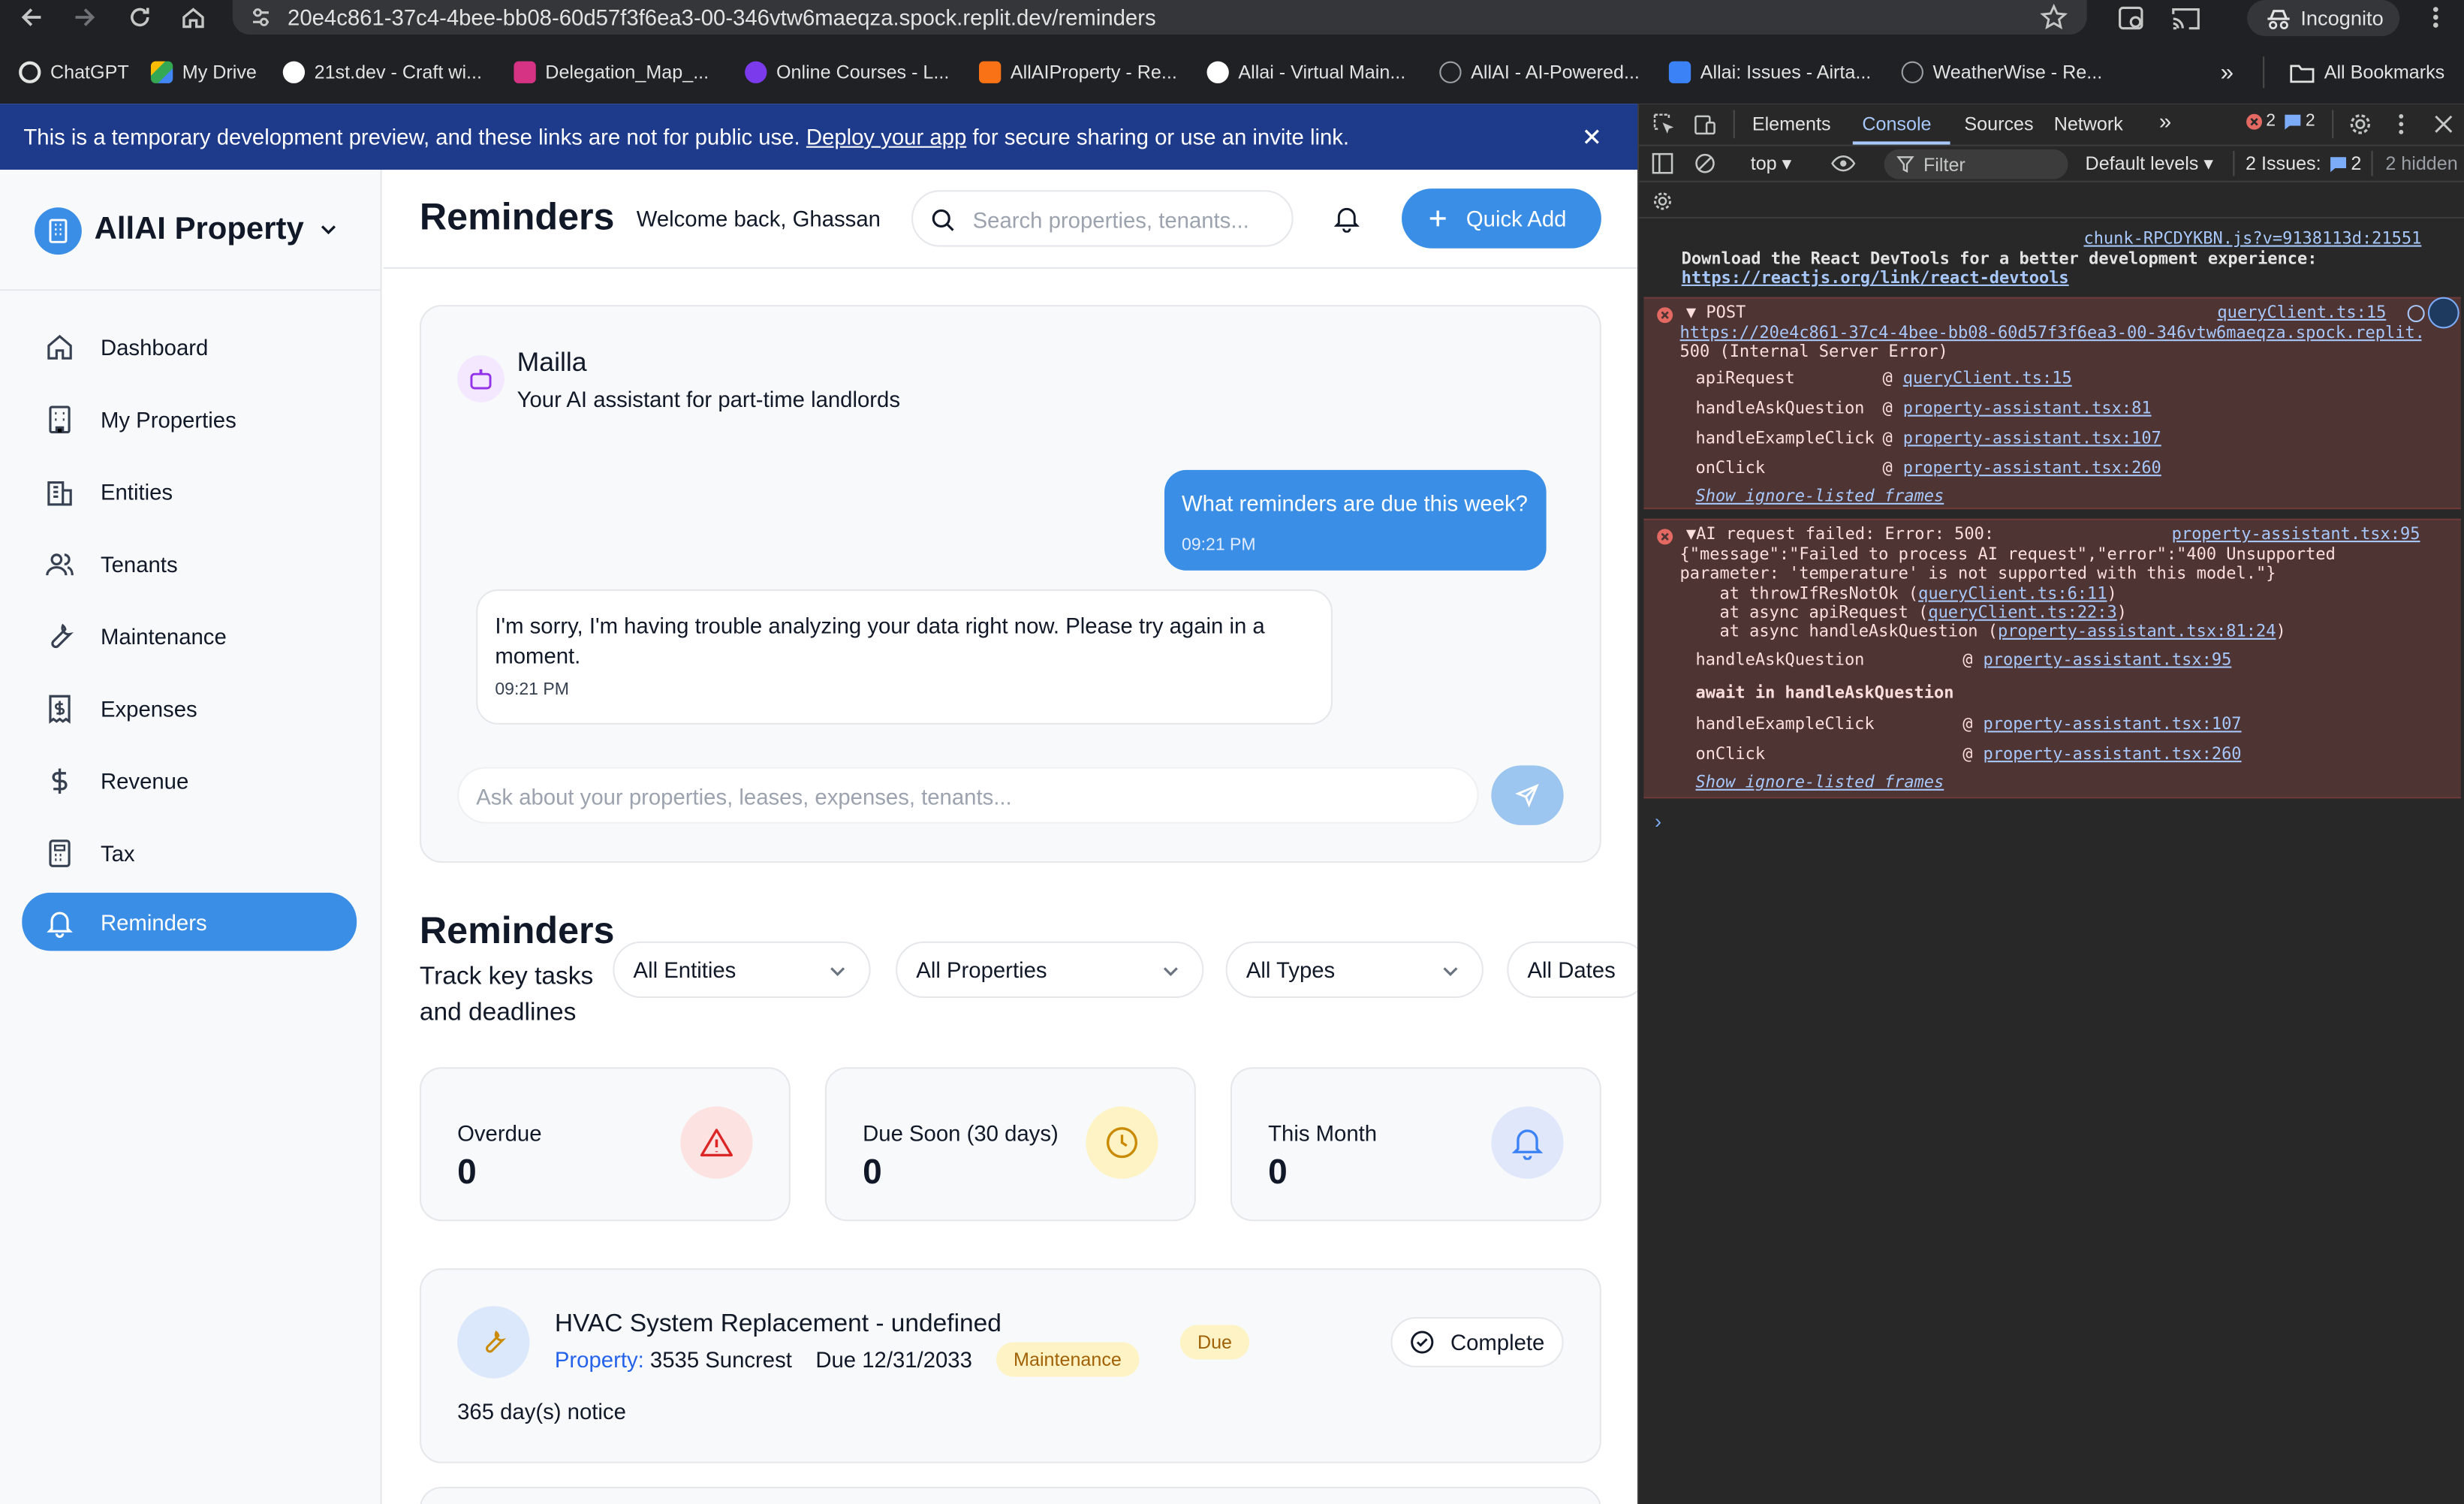  What do you see at coordinates (886, 136) in the screenshot?
I see `deploy-app-link: Deploy your app` at bounding box center [886, 136].